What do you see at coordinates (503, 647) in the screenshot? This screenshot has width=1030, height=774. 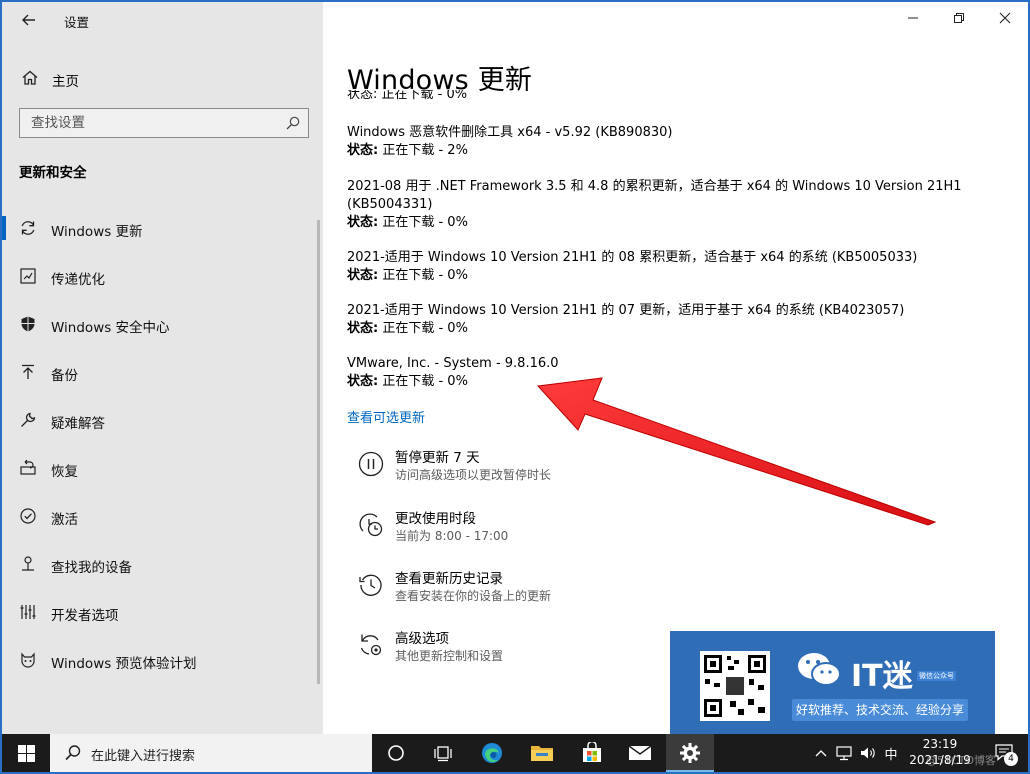 I see `advanced-options-option: 高级选项 其他更新控制和设置` at bounding box center [503, 647].